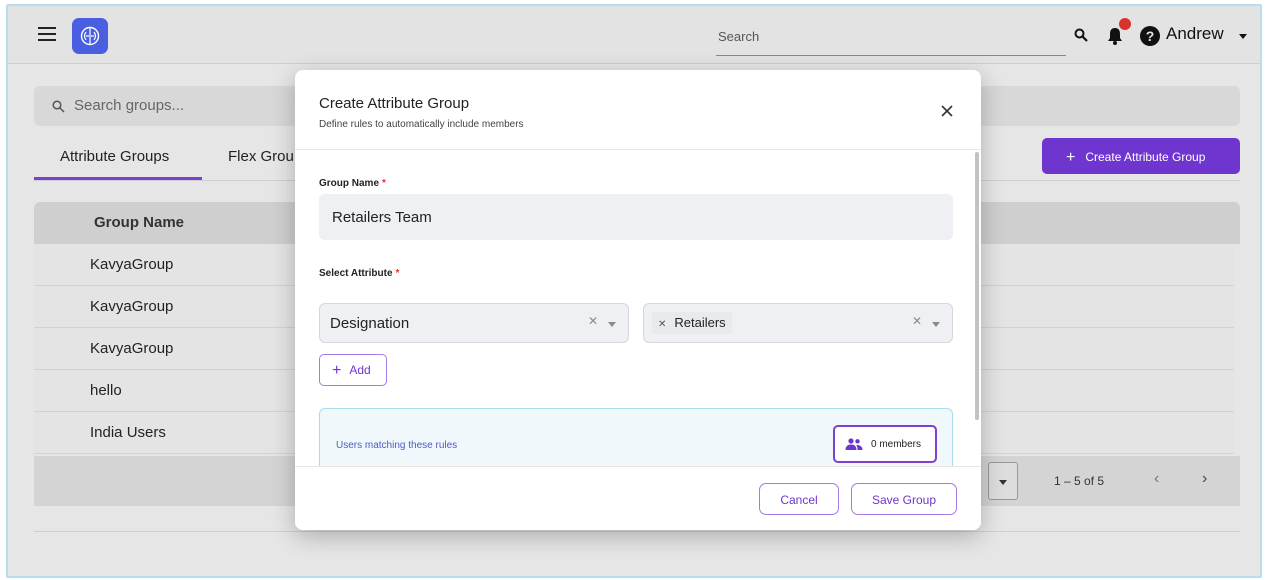 The image size is (1268, 580). I want to click on people-icon, so click(854, 444).